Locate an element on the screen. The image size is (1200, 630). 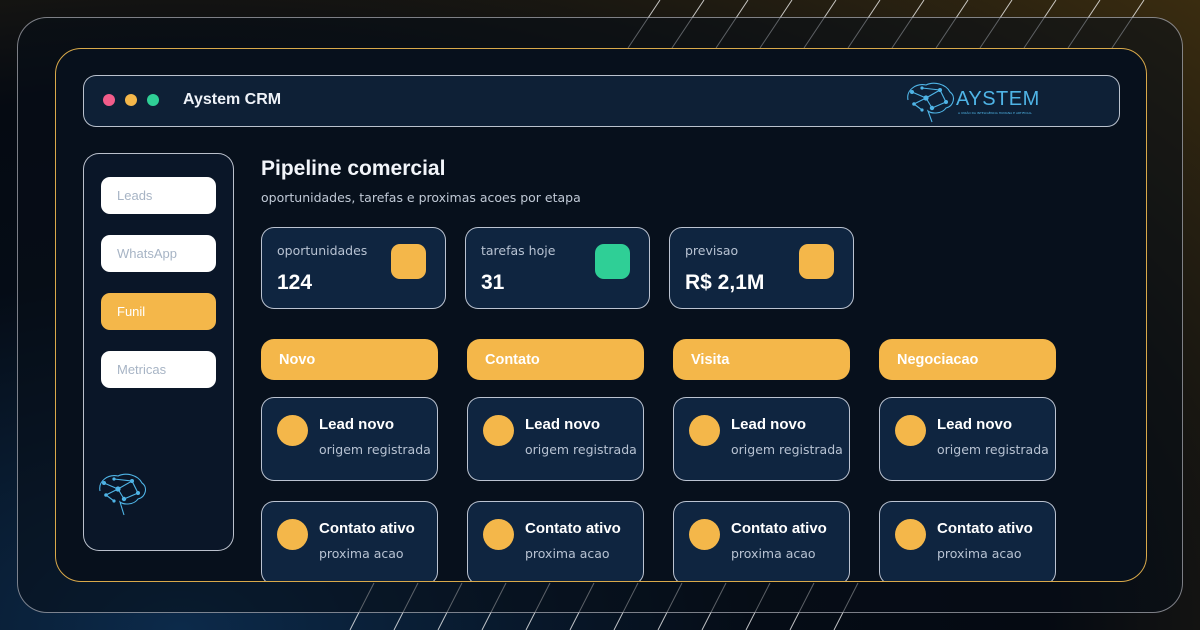
sidebar: Leads WhatsApp Funil Metricas is located at coordinates (158, 352).